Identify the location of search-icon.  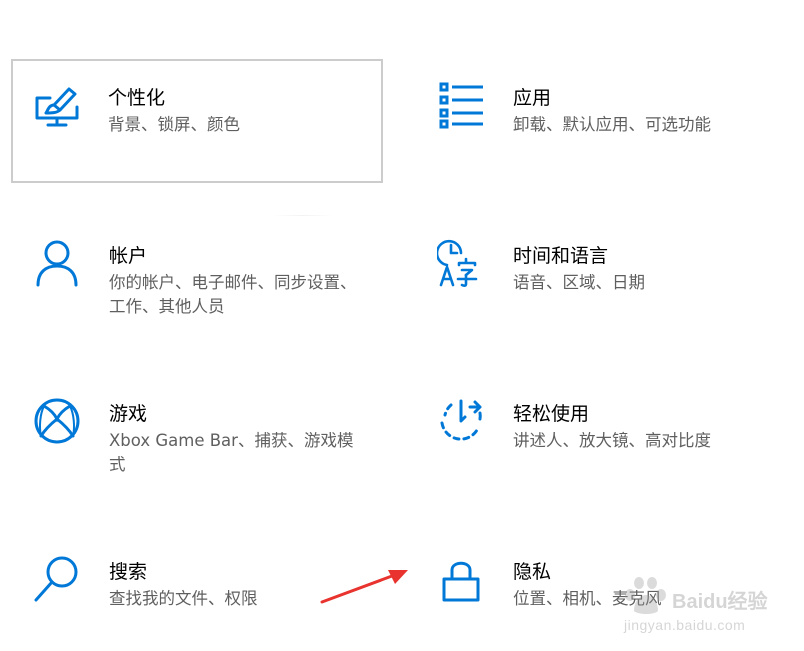
(57, 579).